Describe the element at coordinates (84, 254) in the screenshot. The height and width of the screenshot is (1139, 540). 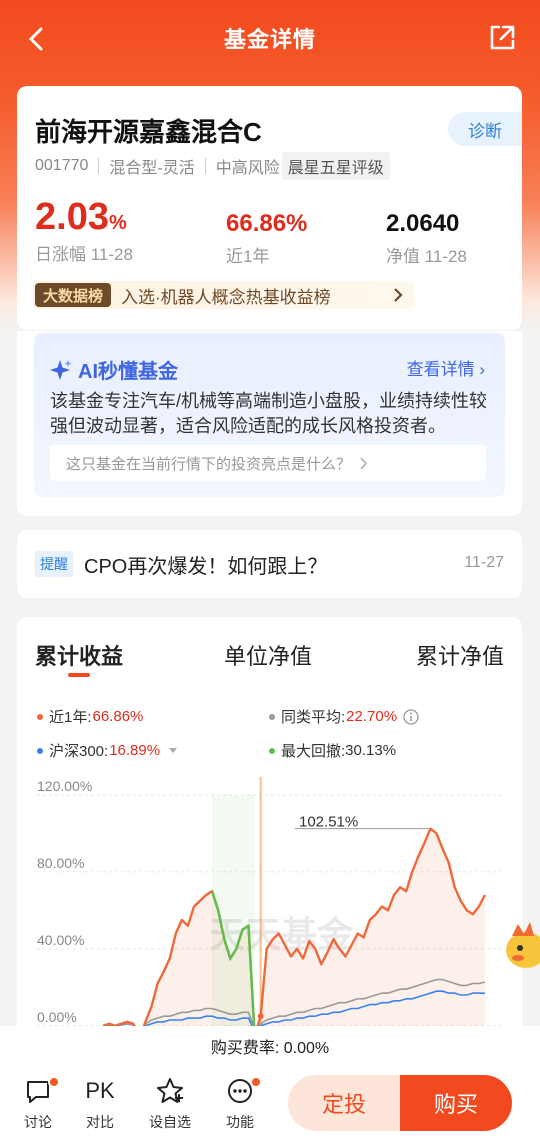
I see `daily-change-label: 日涨幅 11-28` at that location.